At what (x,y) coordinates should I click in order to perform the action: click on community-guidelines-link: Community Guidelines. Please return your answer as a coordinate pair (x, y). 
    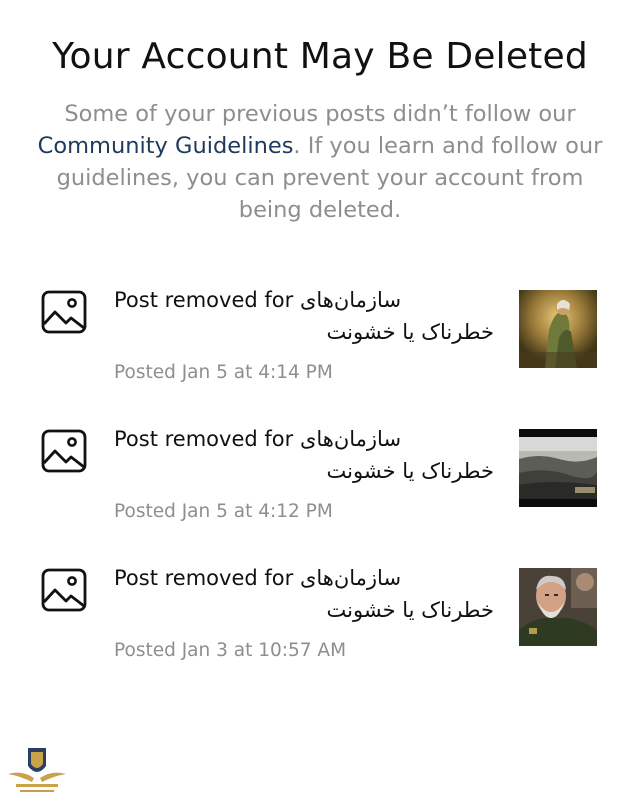
    Looking at the image, I should click on (166, 146).